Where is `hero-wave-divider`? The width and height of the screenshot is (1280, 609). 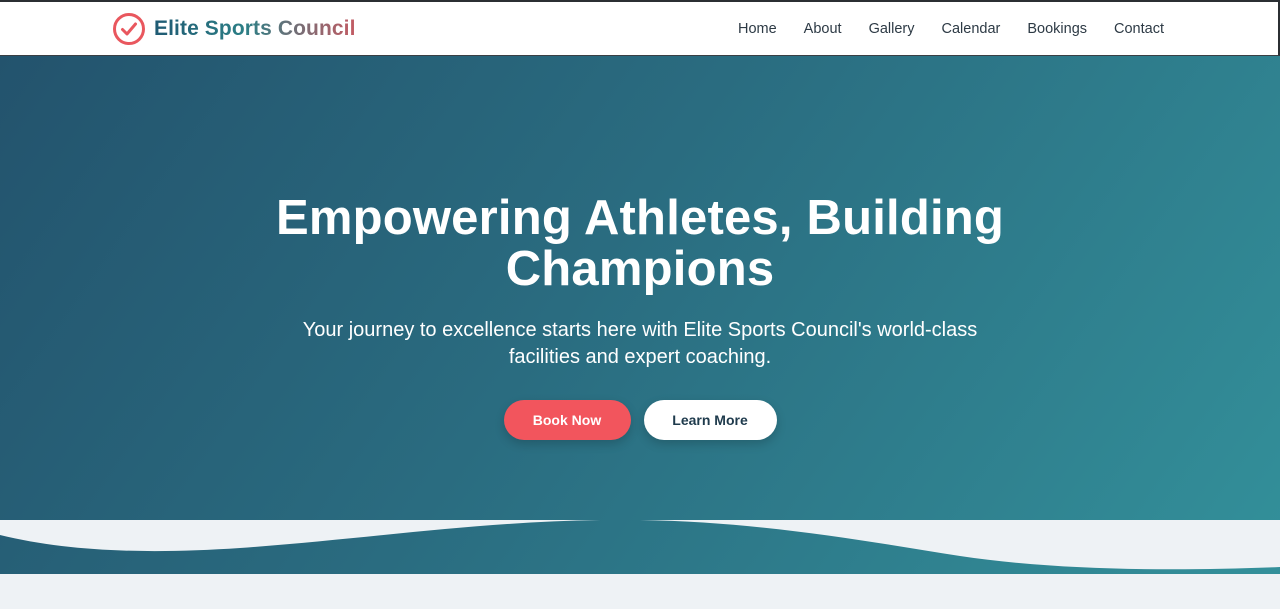 hero-wave-divider is located at coordinates (640, 545).